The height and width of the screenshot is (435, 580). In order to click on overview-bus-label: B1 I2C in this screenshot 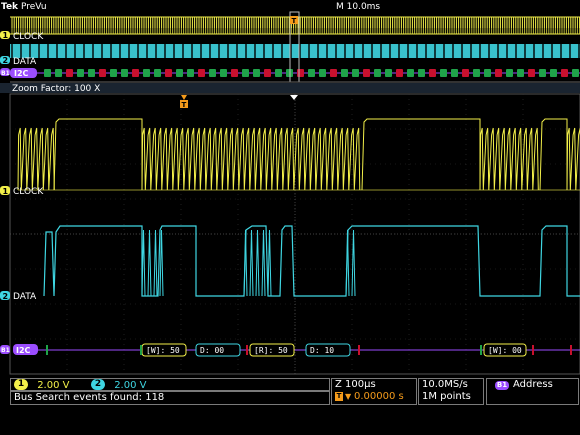, I will do `click(18, 73)`.